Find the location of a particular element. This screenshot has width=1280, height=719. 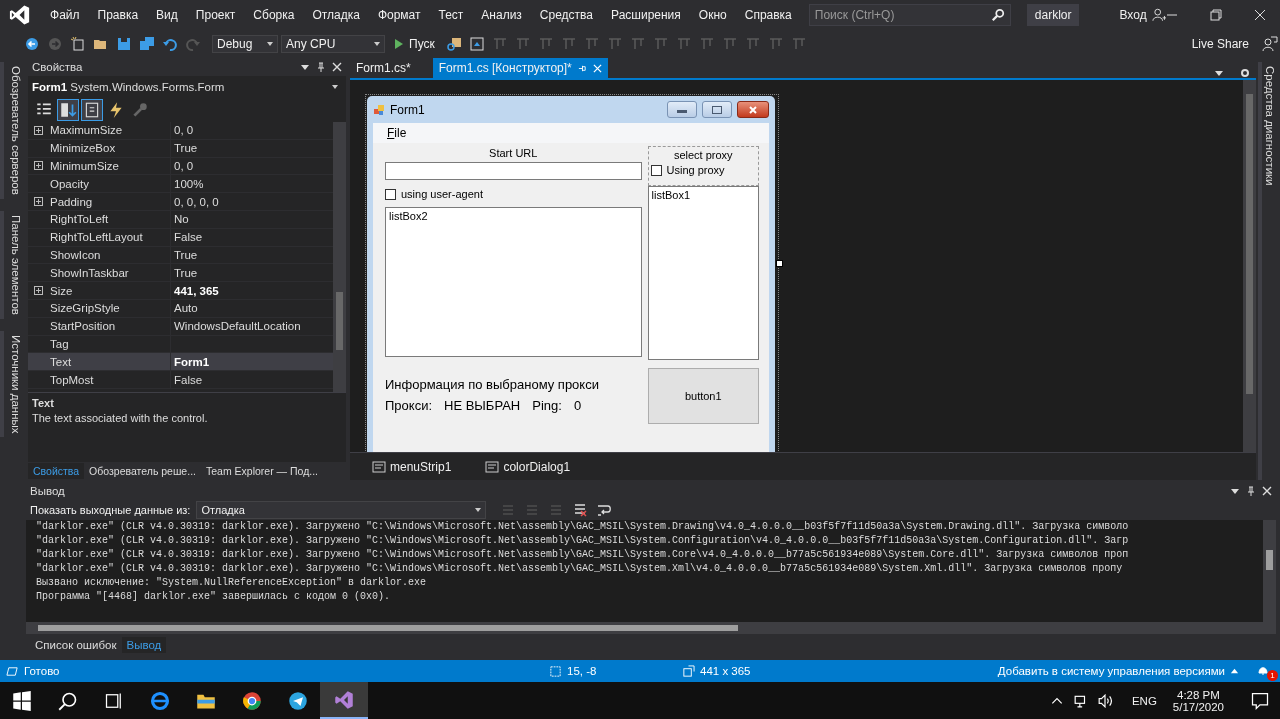

document-tab: Form1.cs* is located at coordinates (383, 68).